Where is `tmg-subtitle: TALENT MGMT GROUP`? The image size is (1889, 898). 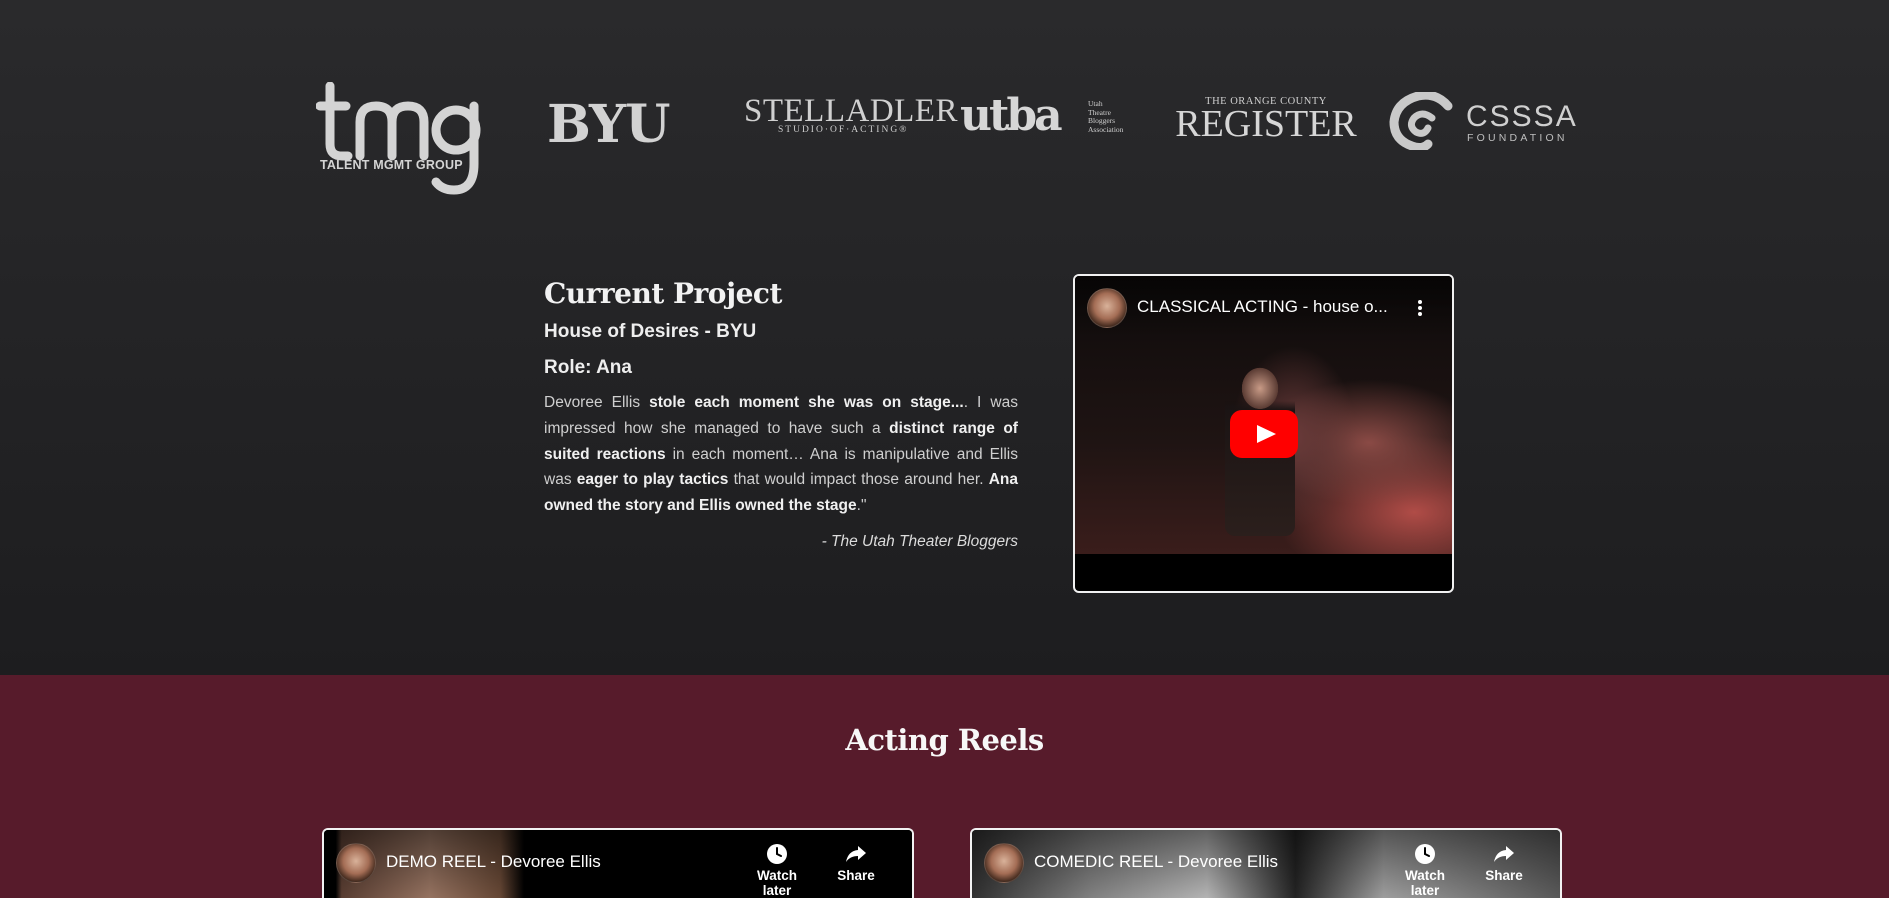 tmg-subtitle: TALENT MGMT GROUP is located at coordinates (391, 165).